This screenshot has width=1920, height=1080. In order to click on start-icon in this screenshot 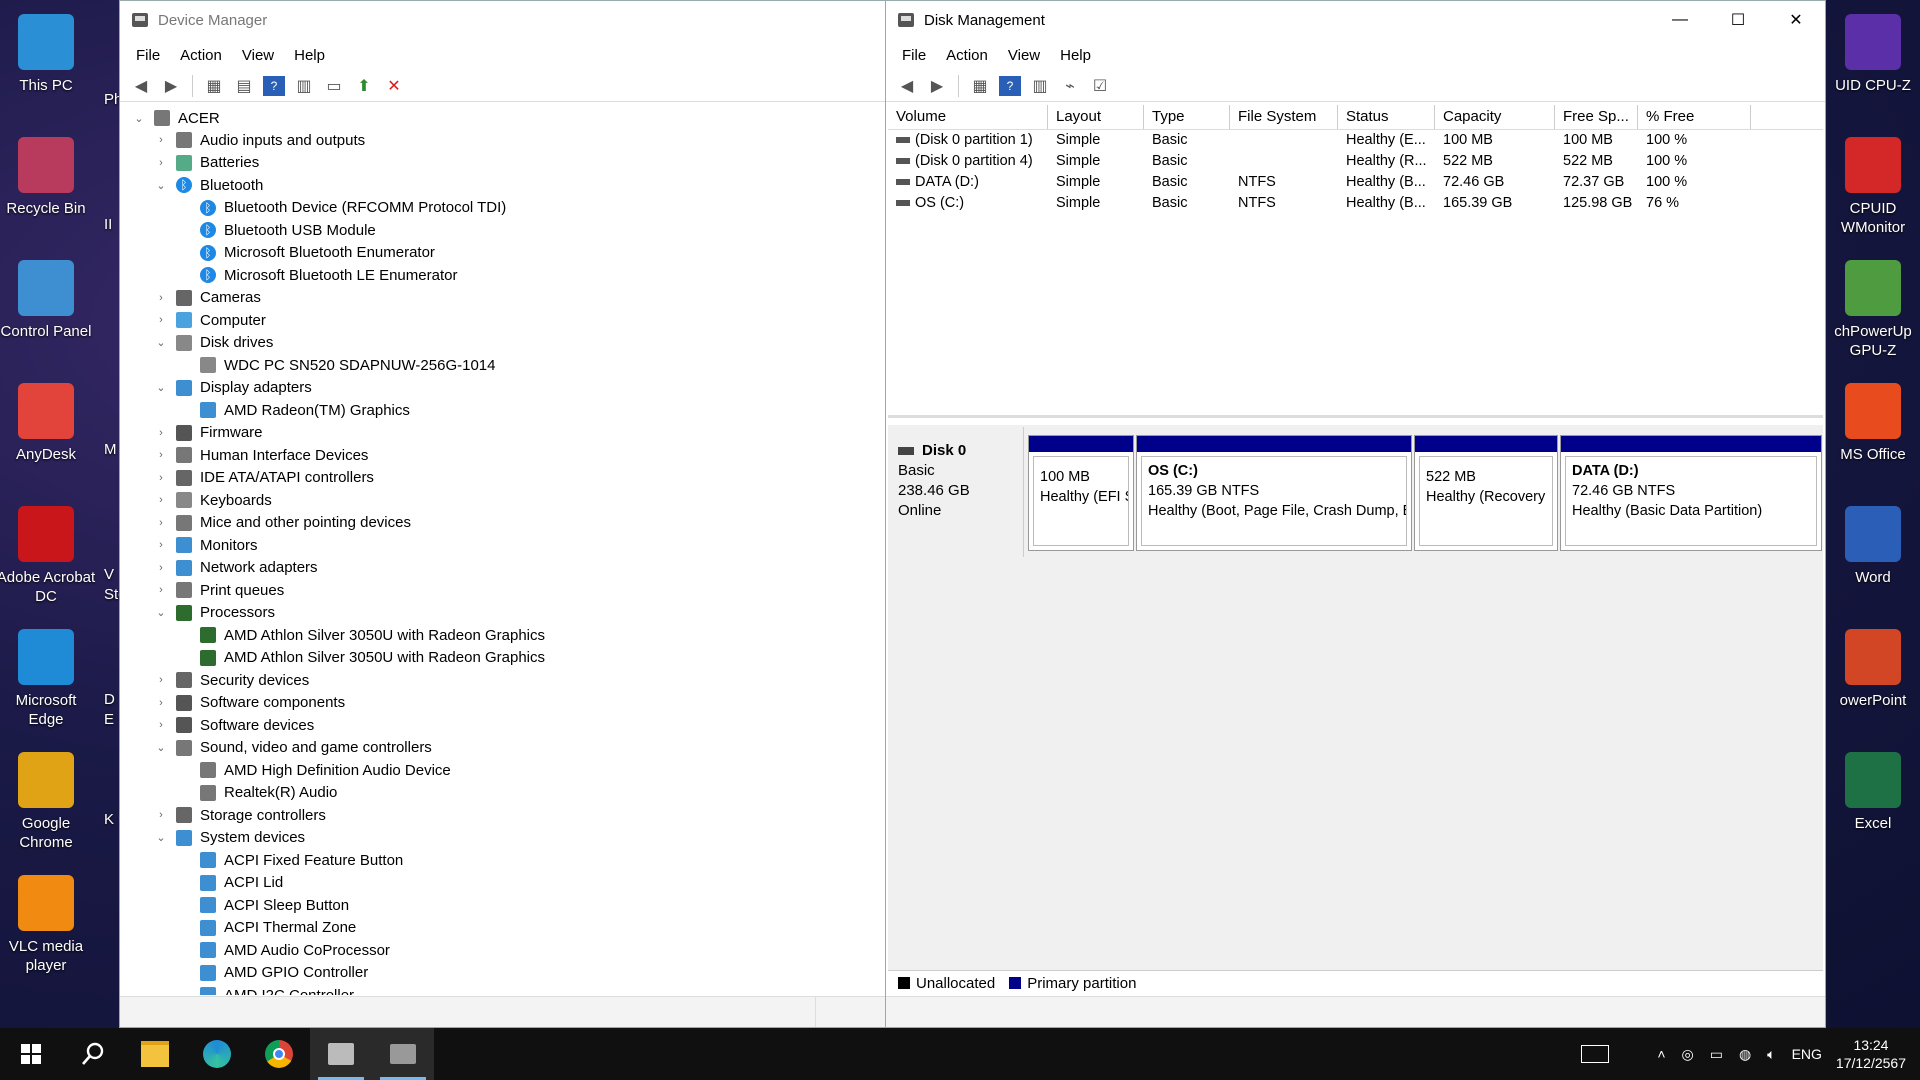, I will do `click(31, 1054)`.